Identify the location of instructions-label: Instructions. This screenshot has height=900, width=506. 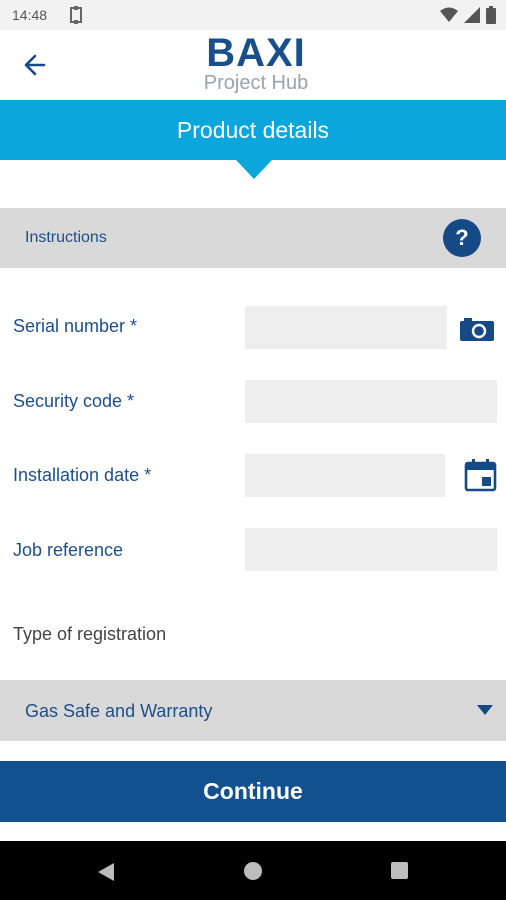
(66, 237).